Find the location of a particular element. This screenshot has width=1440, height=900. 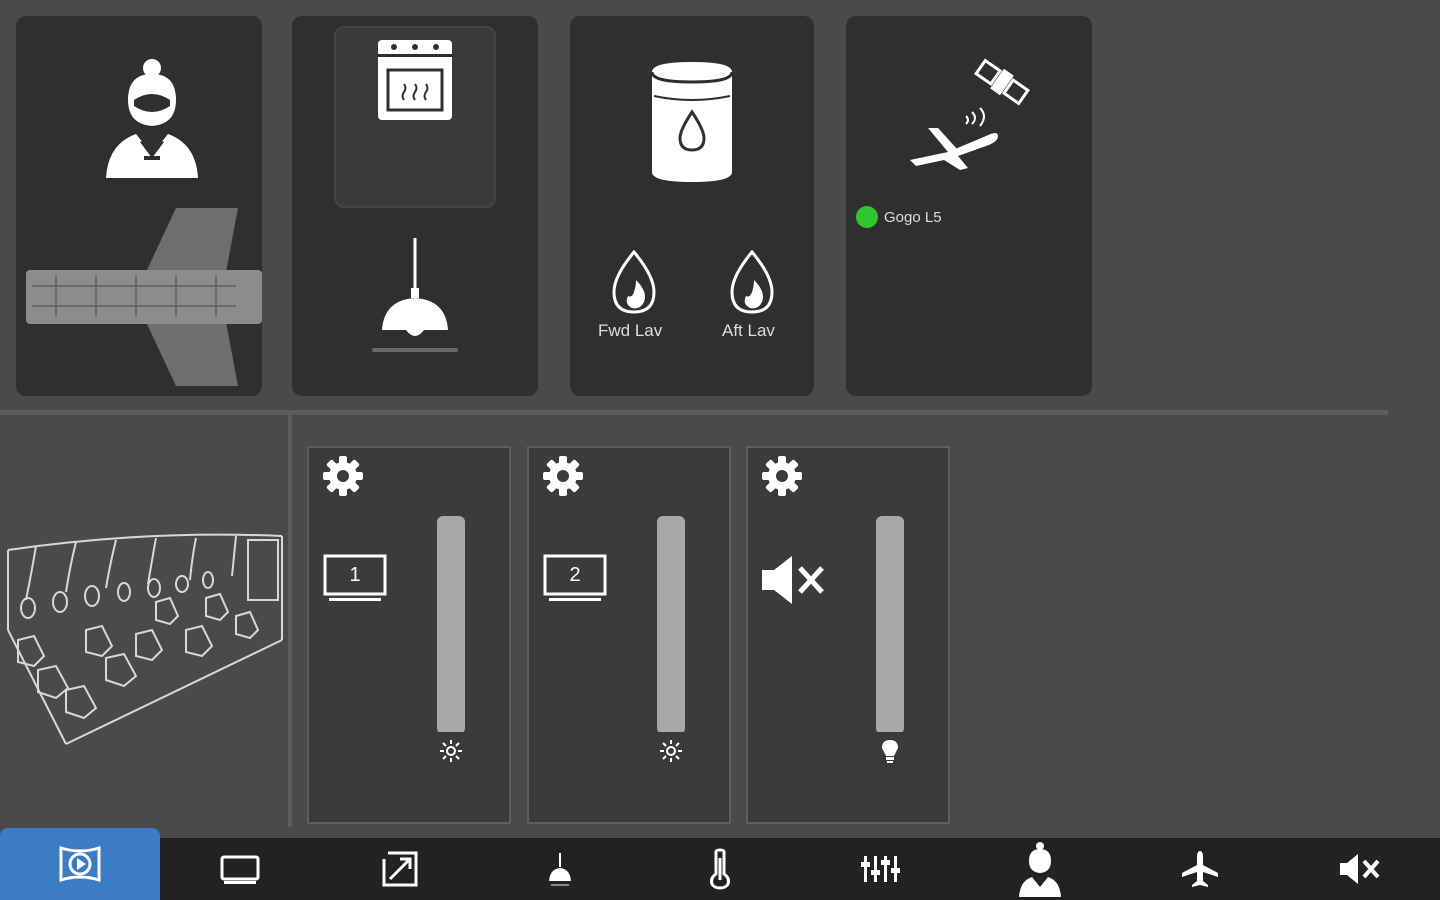

nav-media is located at coordinates (80, 864).